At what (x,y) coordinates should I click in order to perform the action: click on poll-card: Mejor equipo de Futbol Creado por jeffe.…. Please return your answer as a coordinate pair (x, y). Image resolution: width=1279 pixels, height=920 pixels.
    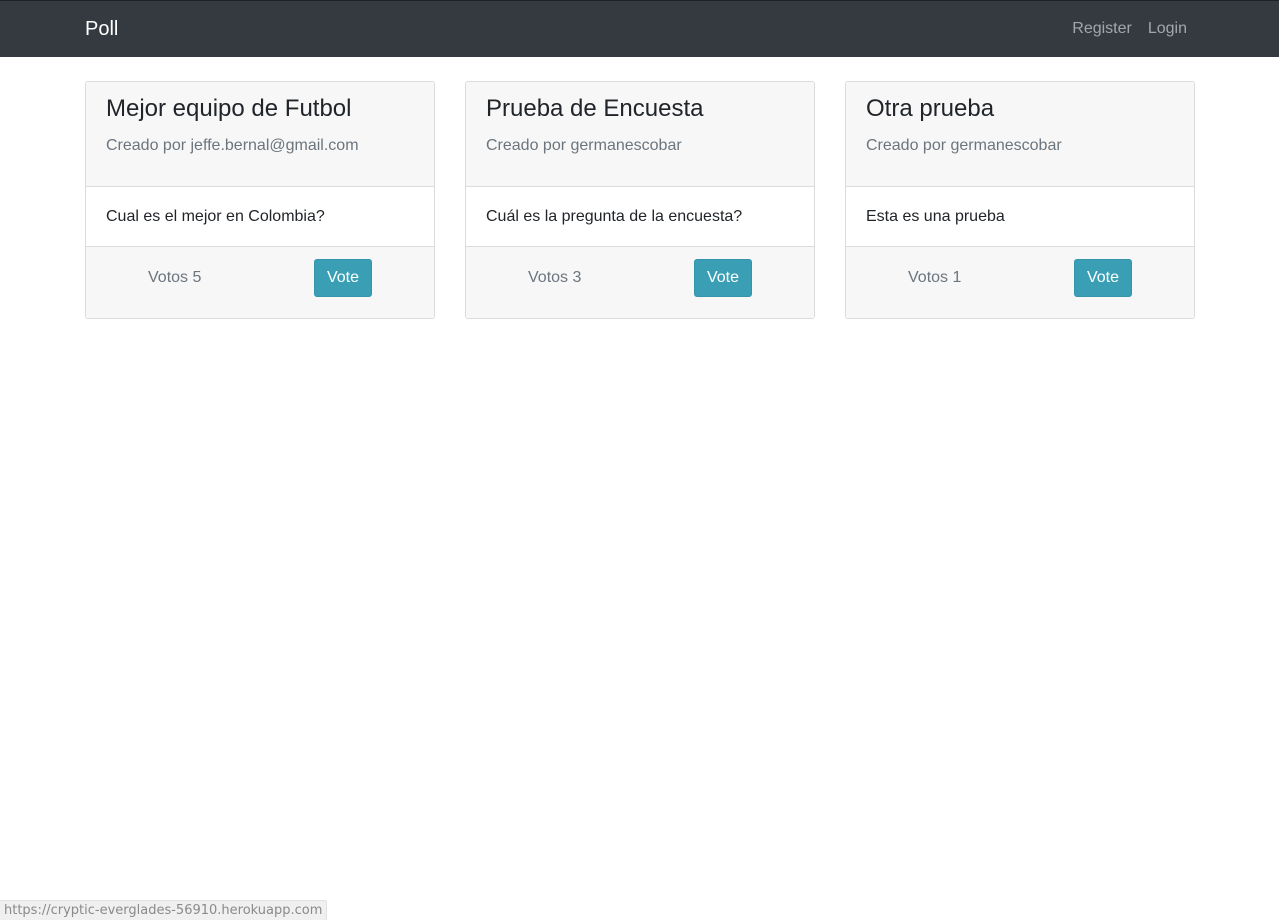
    Looking at the image, I should click on (260, 200).